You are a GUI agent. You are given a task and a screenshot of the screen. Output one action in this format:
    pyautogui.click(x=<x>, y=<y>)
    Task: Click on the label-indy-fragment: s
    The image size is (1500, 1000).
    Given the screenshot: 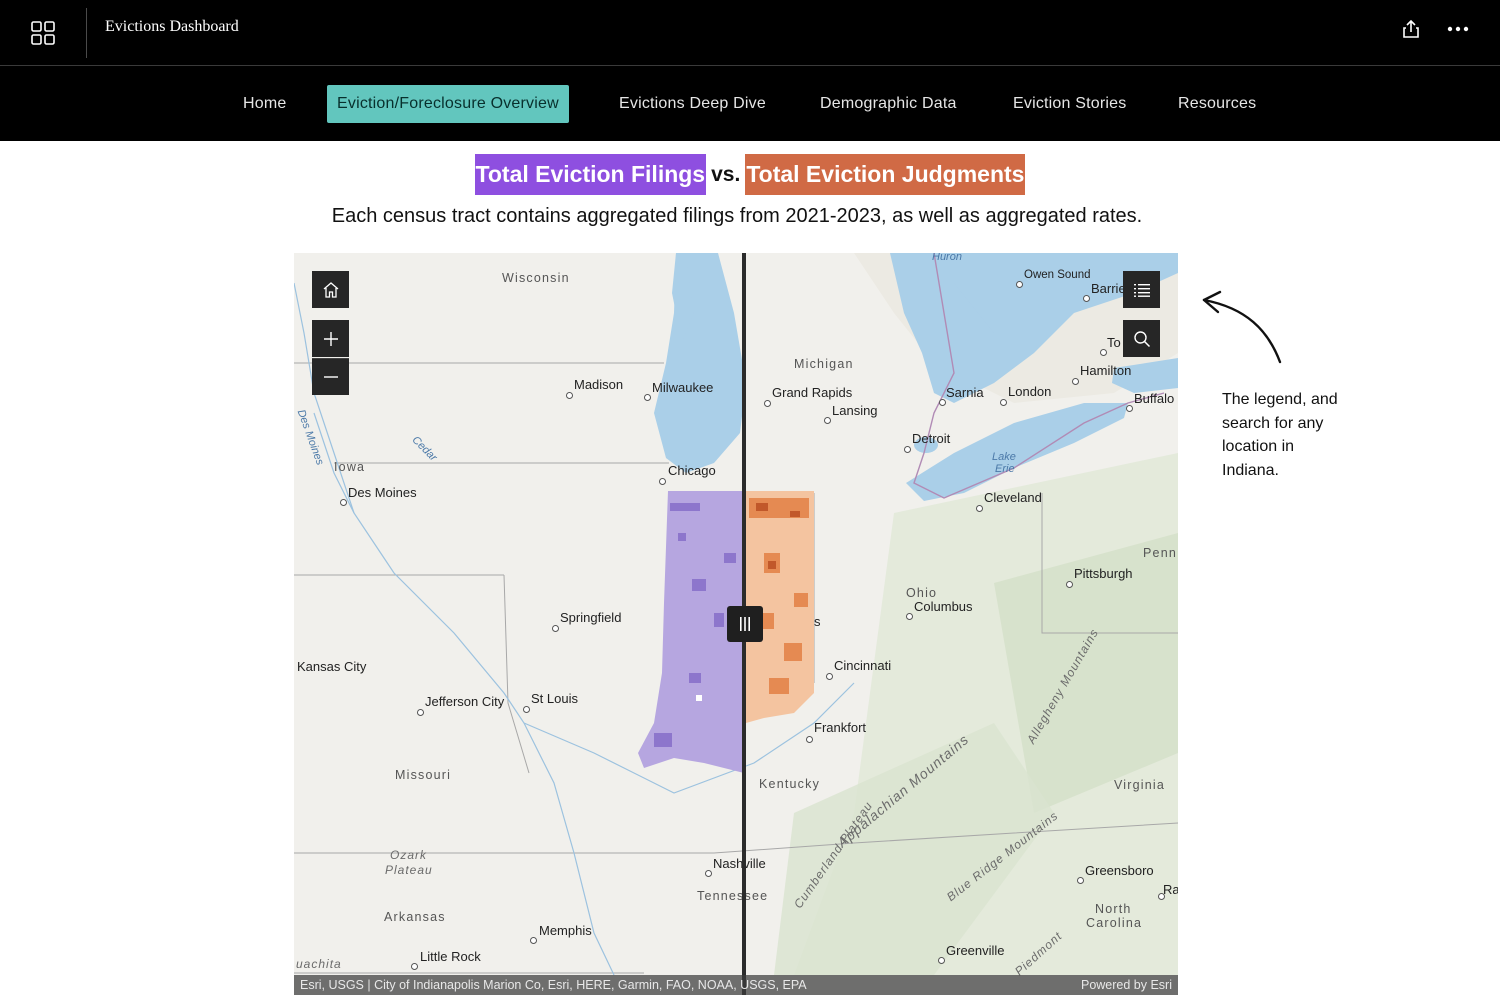 What is the action you would take?
    pyautogui.click(x=817, y=621)
    